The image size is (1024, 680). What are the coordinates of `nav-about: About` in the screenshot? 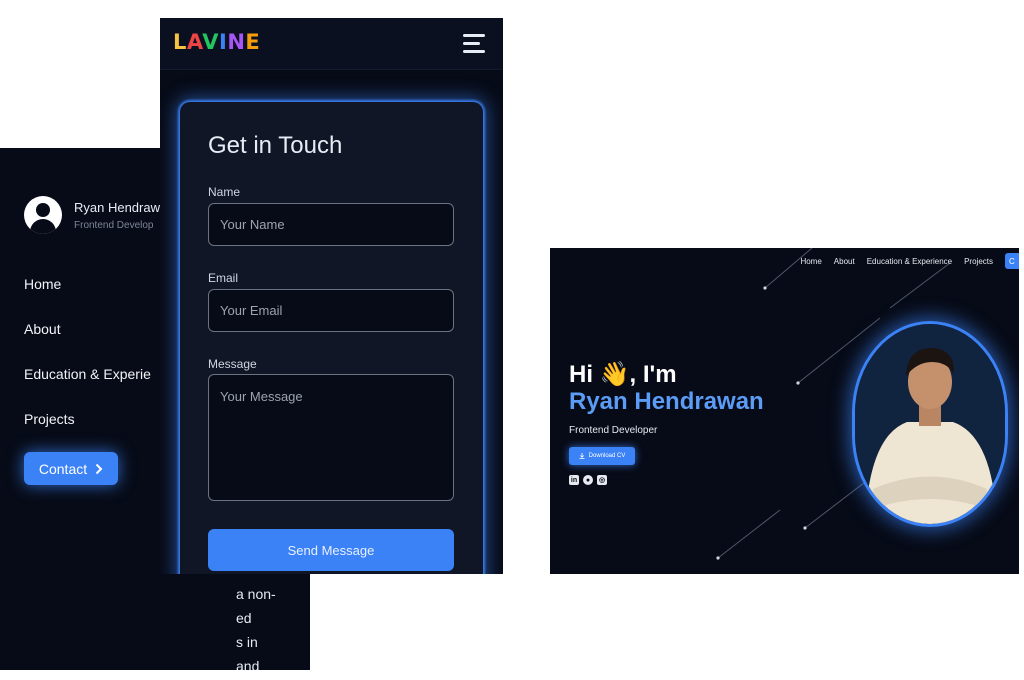 It's located at (844, 261).